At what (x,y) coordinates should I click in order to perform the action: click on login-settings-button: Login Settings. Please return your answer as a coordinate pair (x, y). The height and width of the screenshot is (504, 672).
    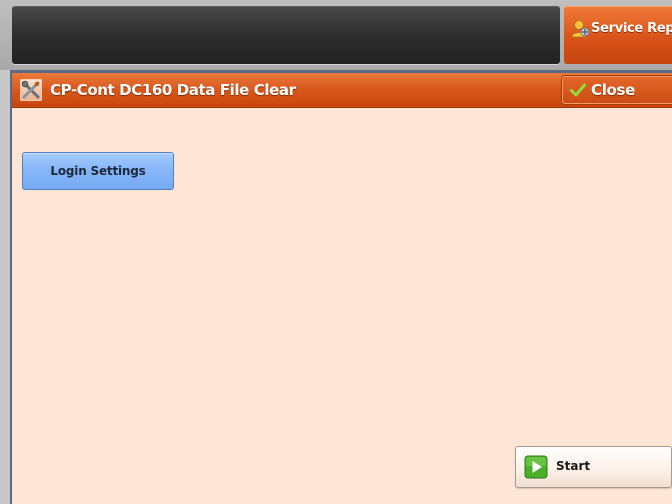
    Looking at the image, I should click on (98, 171).